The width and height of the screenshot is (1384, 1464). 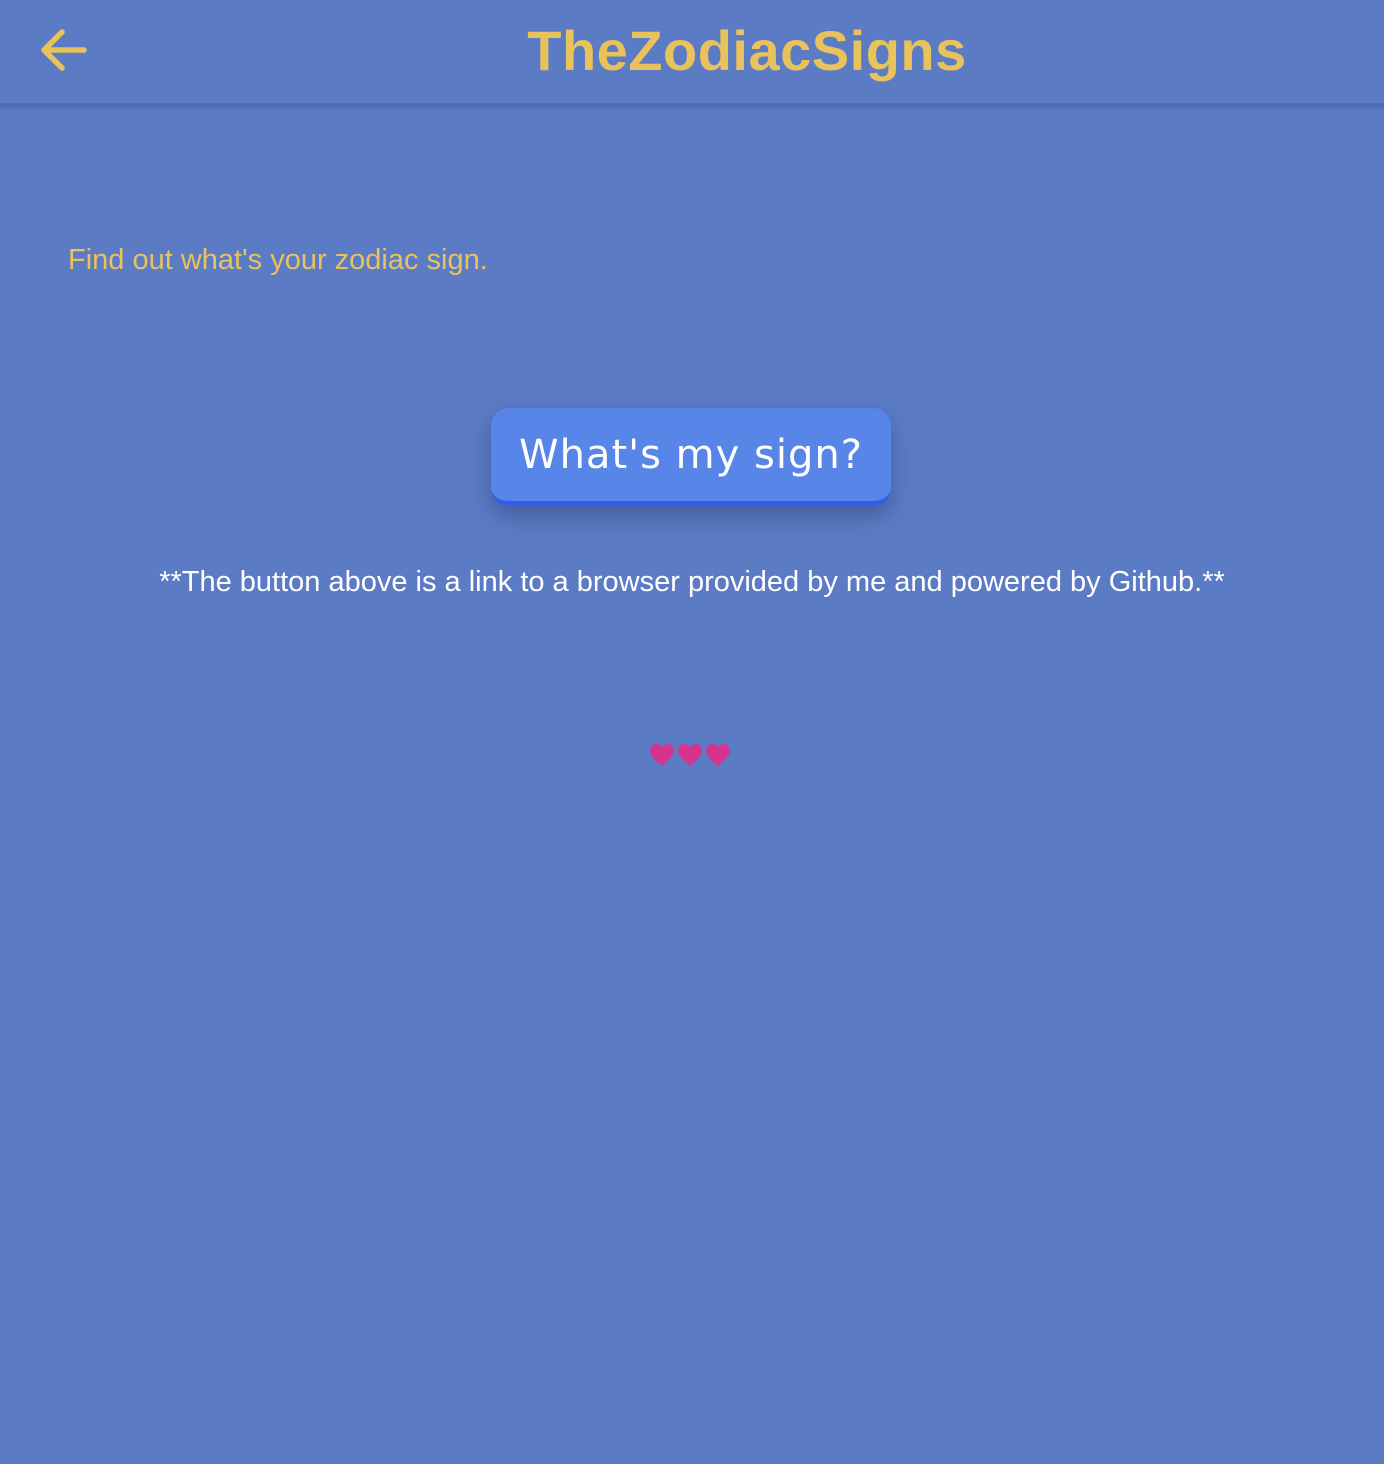 I want to click on intro-text: Find out what's your zodiac sign., so click(x=278, y=260).